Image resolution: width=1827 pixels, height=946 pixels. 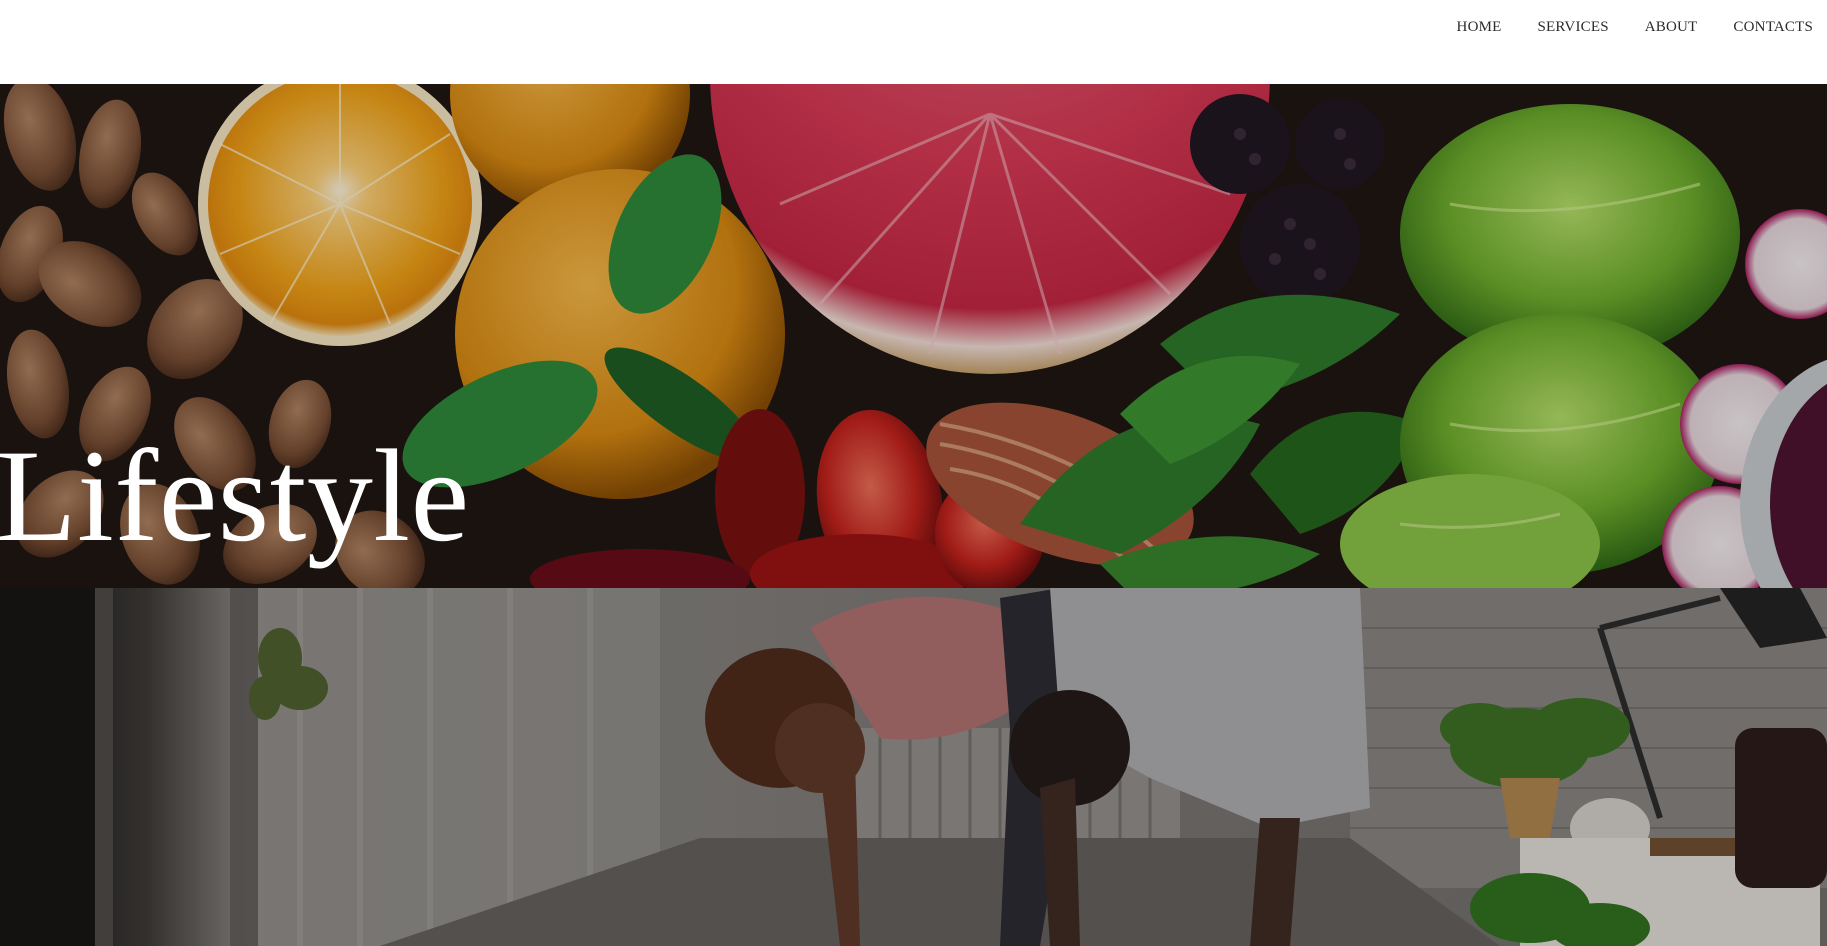 I want to click on main-nav: HOME SERVICES ABOUT CONTACTS, so click(x=1635, y=18).